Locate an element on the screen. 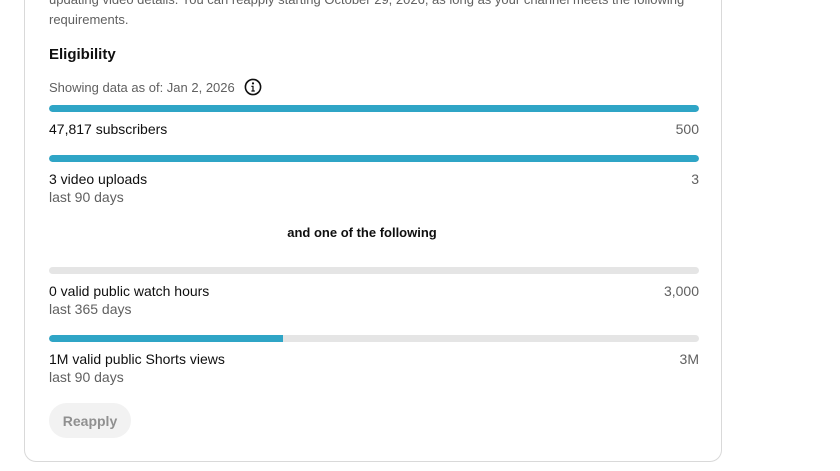 The width and height of the screenshot is (840, 471). subscribers-progress-fill is located at coordinates (374, 108).